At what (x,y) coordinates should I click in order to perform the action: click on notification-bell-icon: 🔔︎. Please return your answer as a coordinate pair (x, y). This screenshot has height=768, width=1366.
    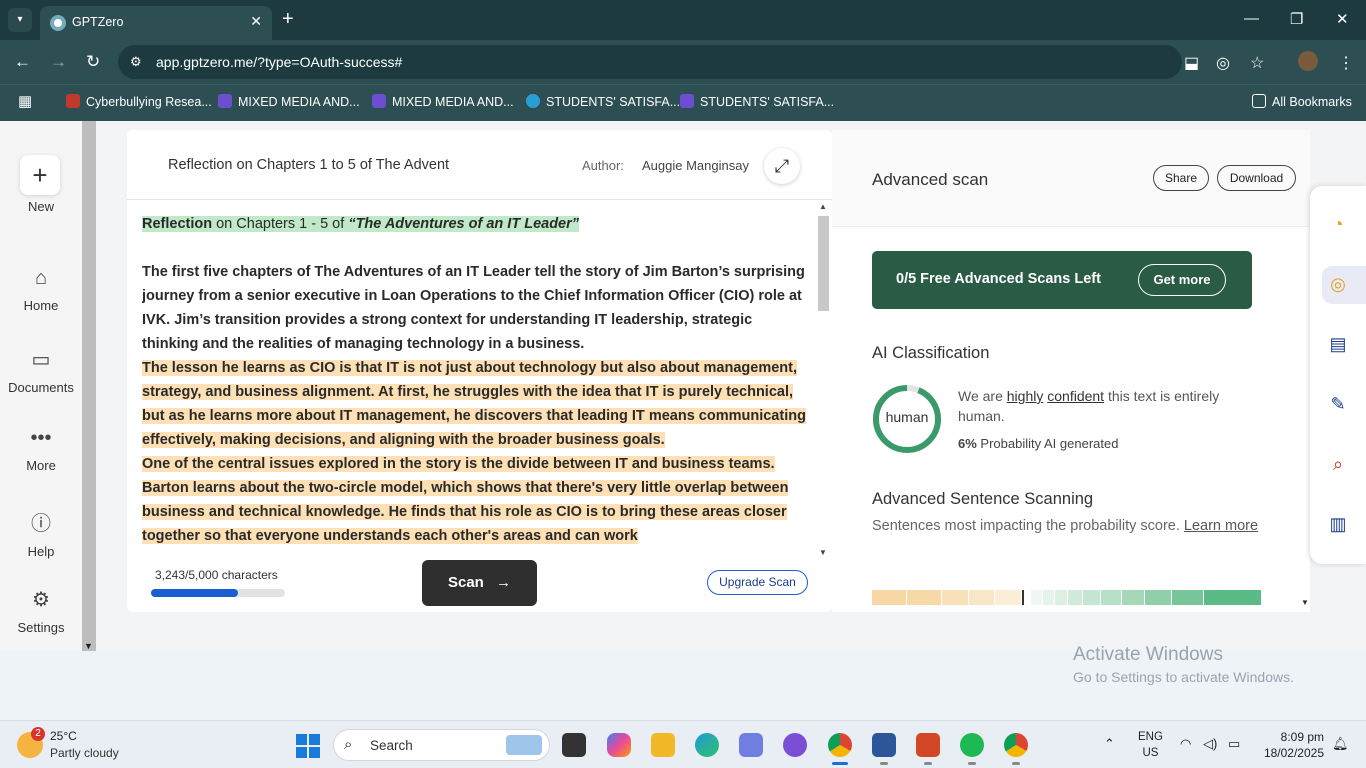
    Looking at the image, I should click on (1340, 744).